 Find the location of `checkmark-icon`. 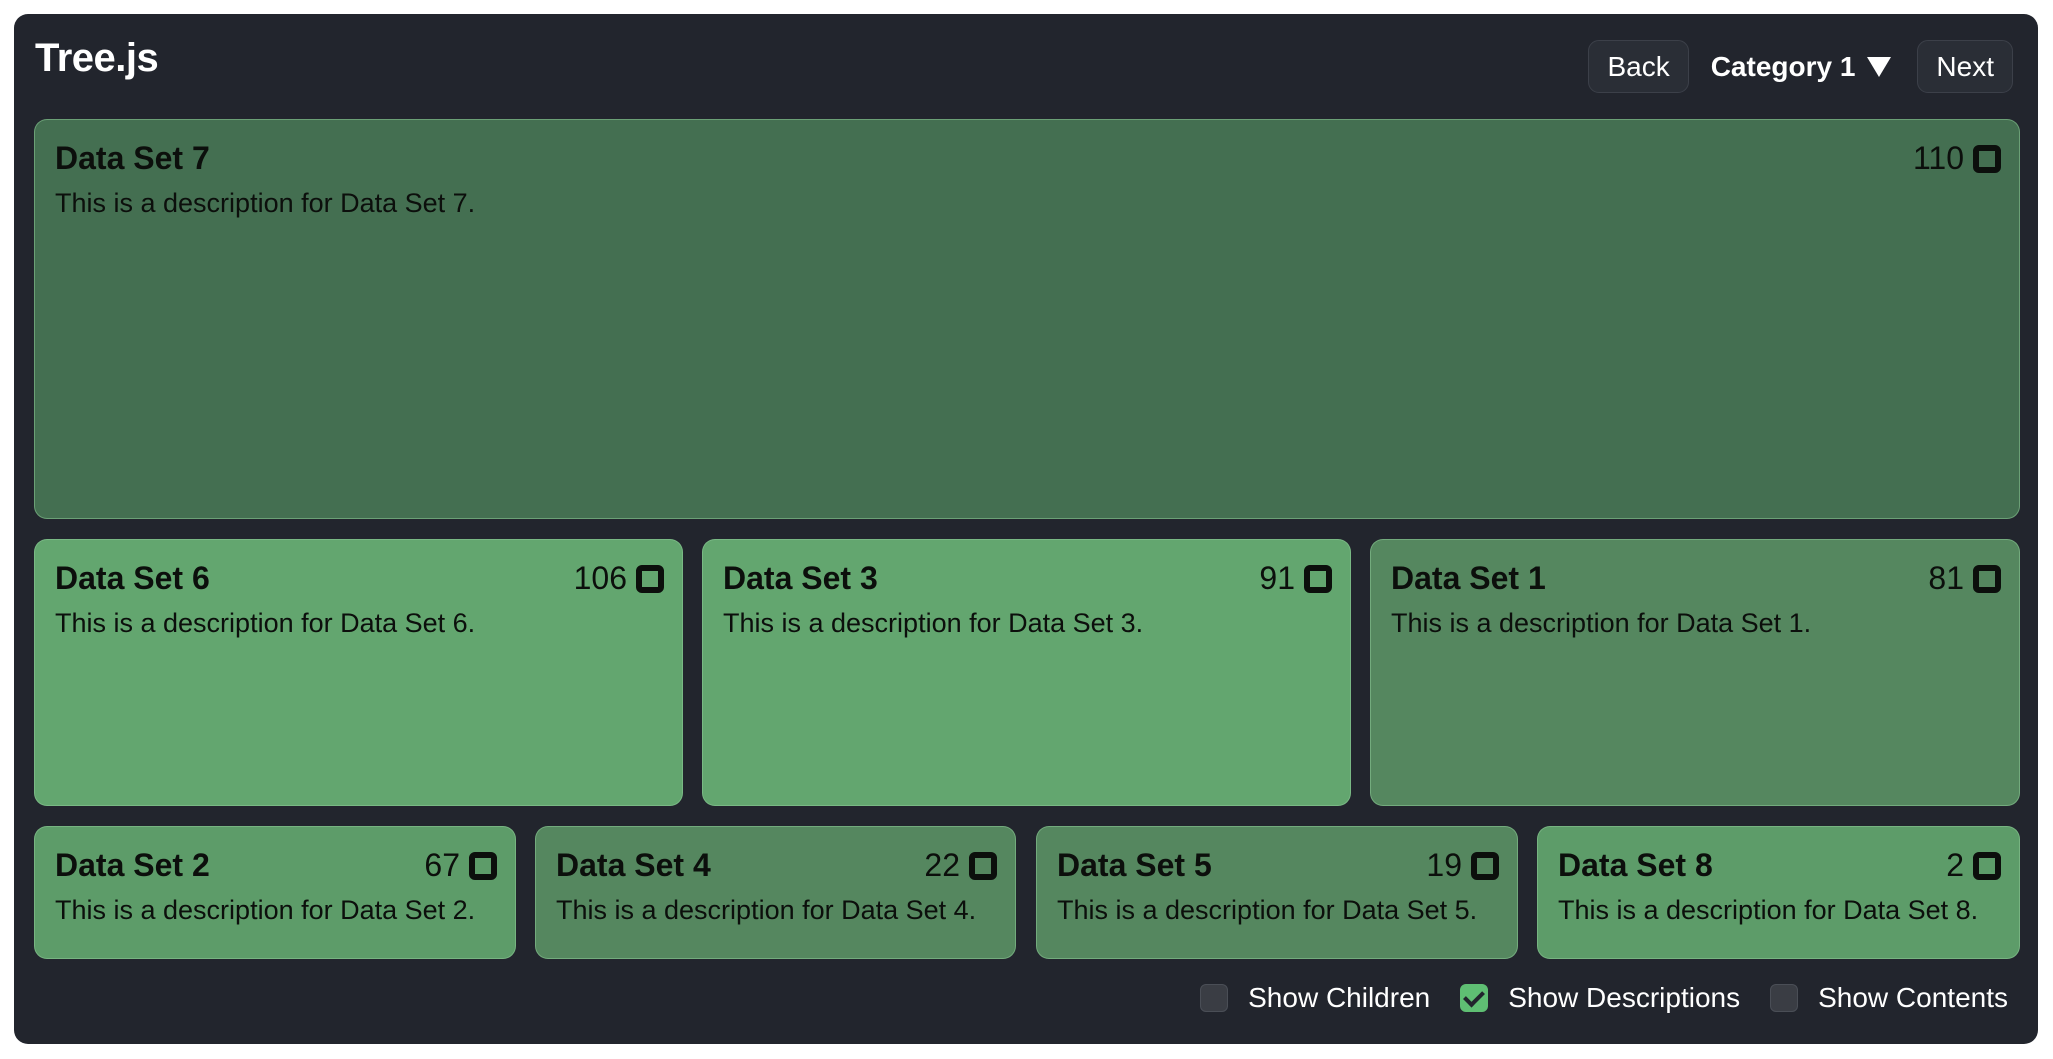

checkmark-icon is located at coordinates (1474, 996).